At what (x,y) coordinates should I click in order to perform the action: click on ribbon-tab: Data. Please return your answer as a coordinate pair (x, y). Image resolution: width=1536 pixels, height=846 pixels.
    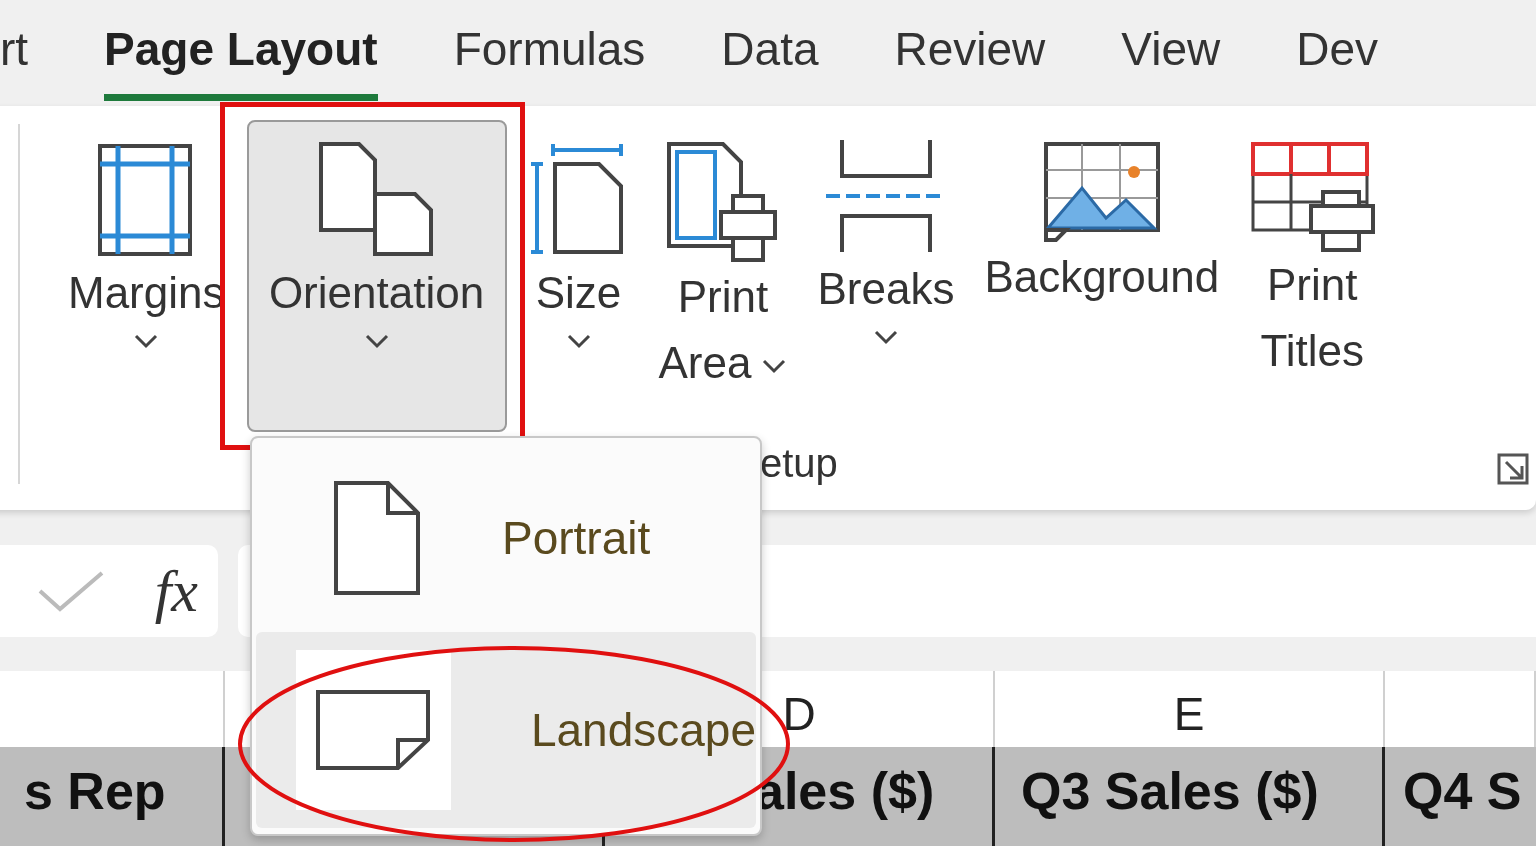
    Looking at the image, I should click on (770, 50).